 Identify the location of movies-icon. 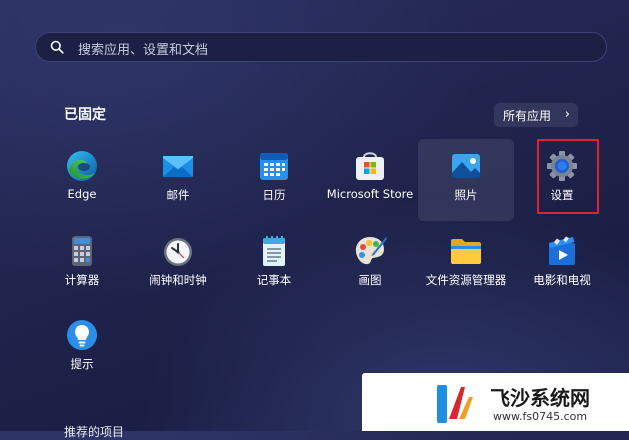
(562, 250).